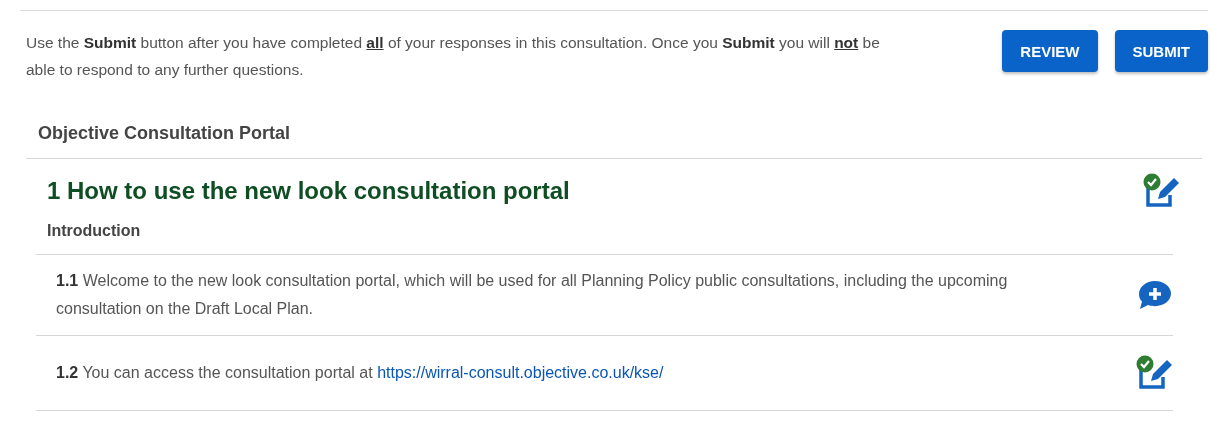  Describe the element at coordinates (360, 373) in the screenshot. I see `question-text: 1.2 You can access the consultation portal at https://wirral-consult.objective.co.uk/kse/` at that location.